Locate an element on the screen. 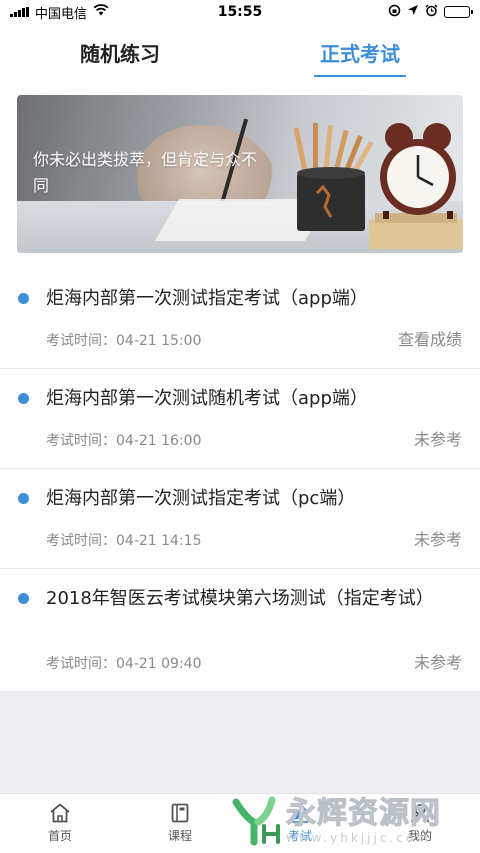 Image resolution: width=480 pixels, height=853 pixels. signal-icon is located at coordinates (19, 12).